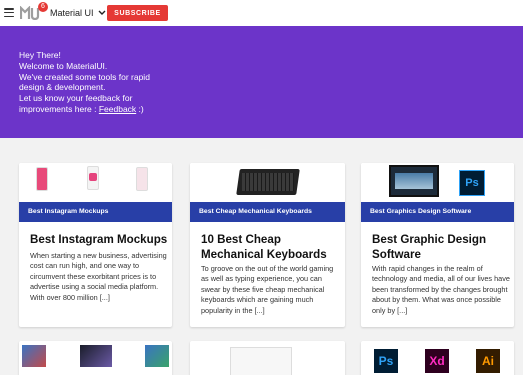 The width and height of the screenshot is (523, 375). I want to click on subscribe-button: SUBSCRIBE, so click(137, 13).